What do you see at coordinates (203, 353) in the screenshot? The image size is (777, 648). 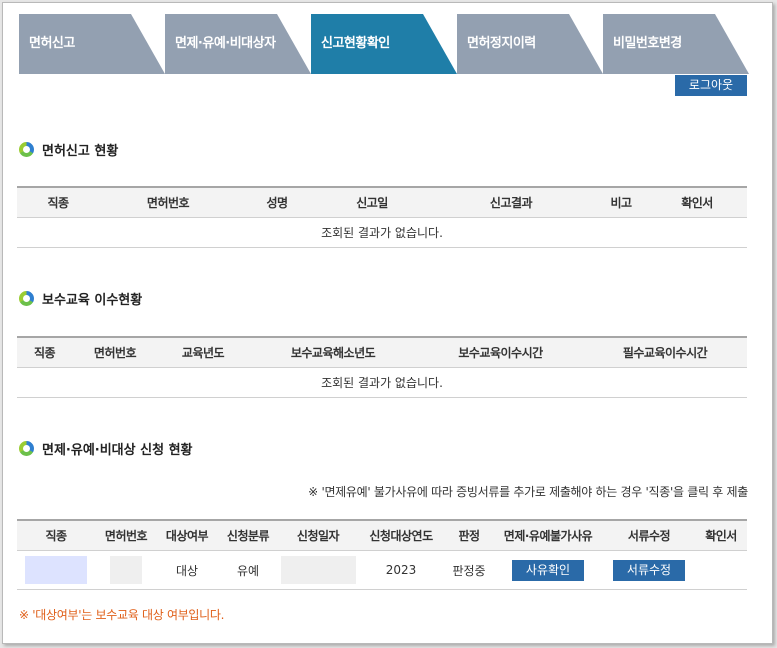 I see `col-header: 교육년도` at bounding box center [203, 353].